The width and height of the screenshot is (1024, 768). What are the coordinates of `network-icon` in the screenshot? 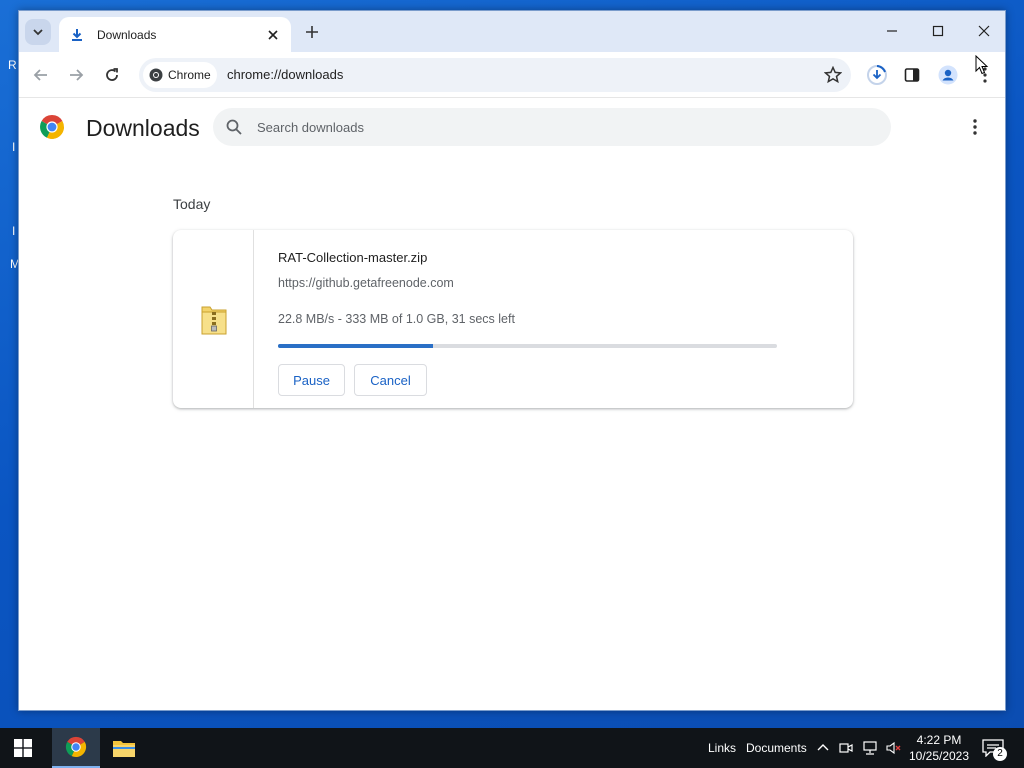 It's located at (870, 748).